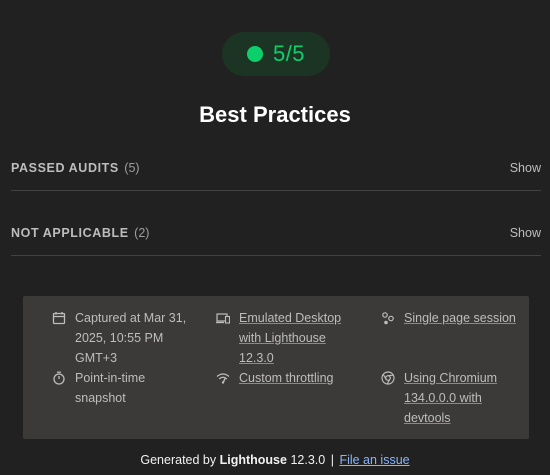  I want to click on throttling-link: Custom throttling, so click(286, 378).